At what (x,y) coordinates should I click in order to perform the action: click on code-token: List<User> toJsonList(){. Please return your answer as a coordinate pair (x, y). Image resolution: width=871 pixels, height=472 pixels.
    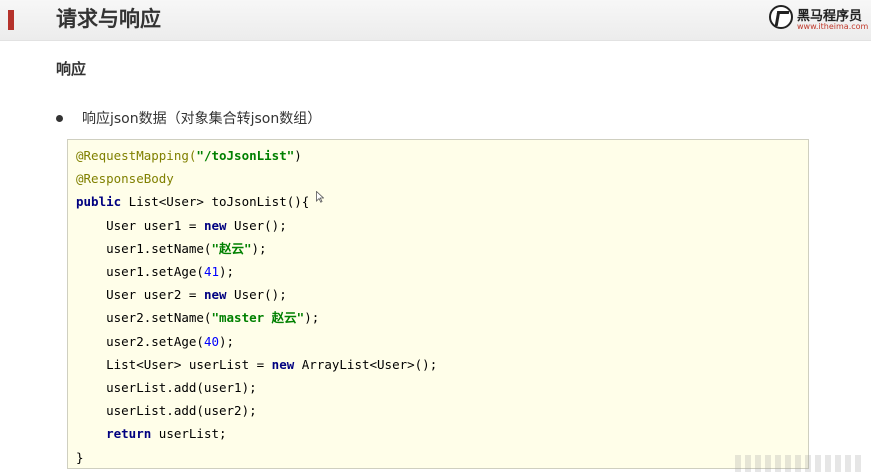
    Looking at the image, I should click on (215, 202).